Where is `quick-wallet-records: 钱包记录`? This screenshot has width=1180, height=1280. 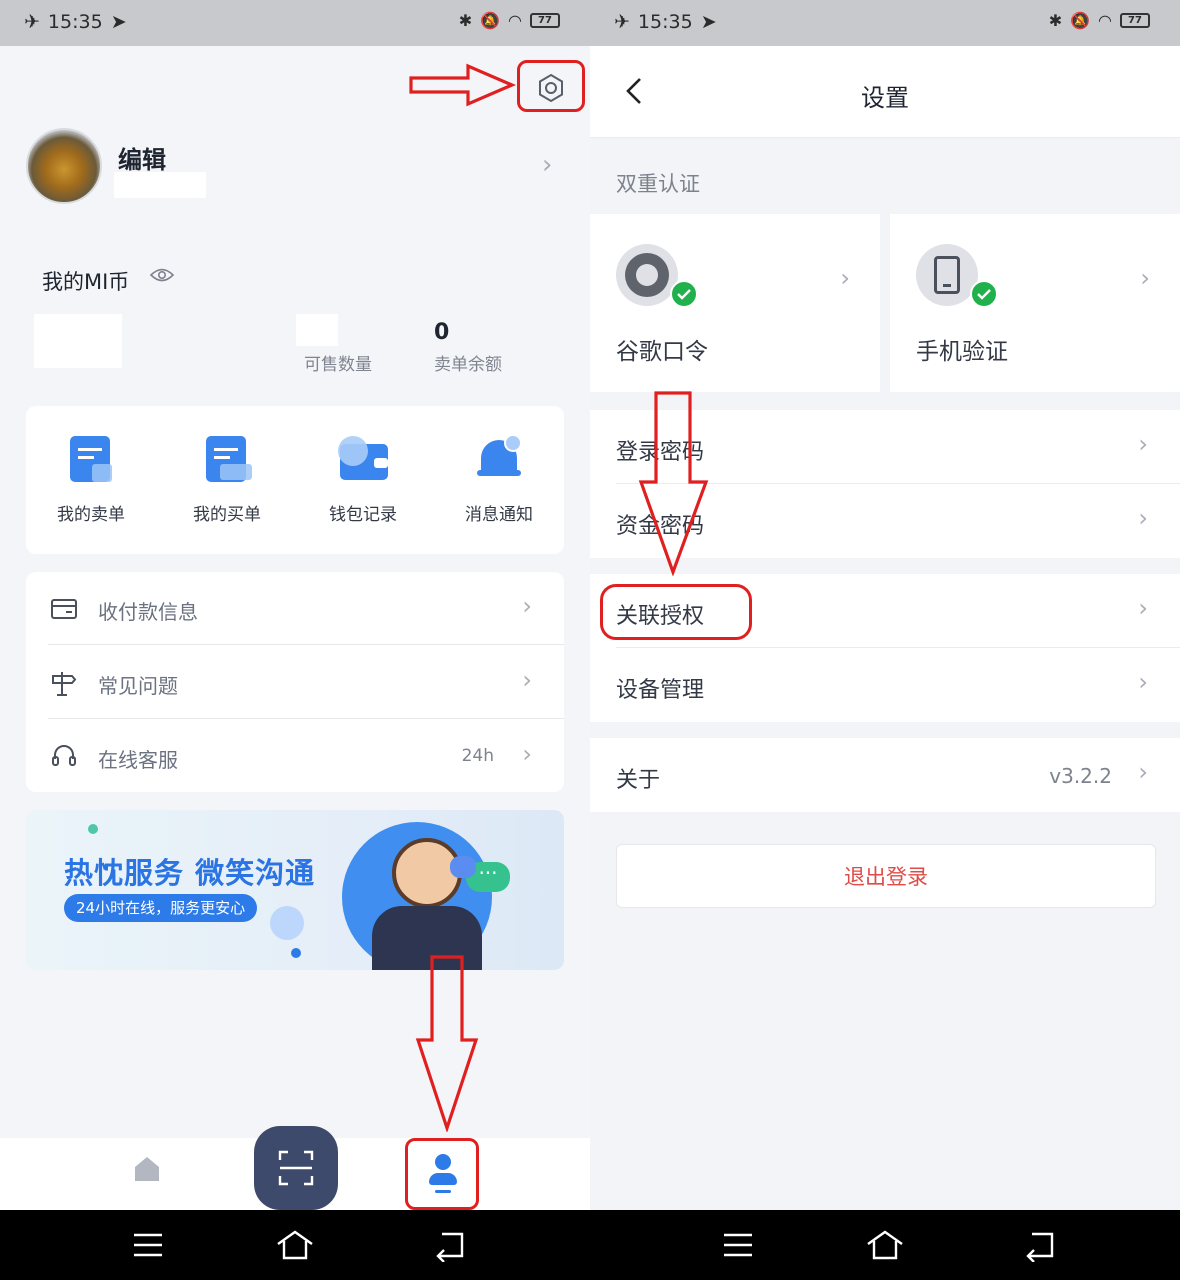 quick-wallet-records: 钱包记录 is located at coordinates (363, 479).